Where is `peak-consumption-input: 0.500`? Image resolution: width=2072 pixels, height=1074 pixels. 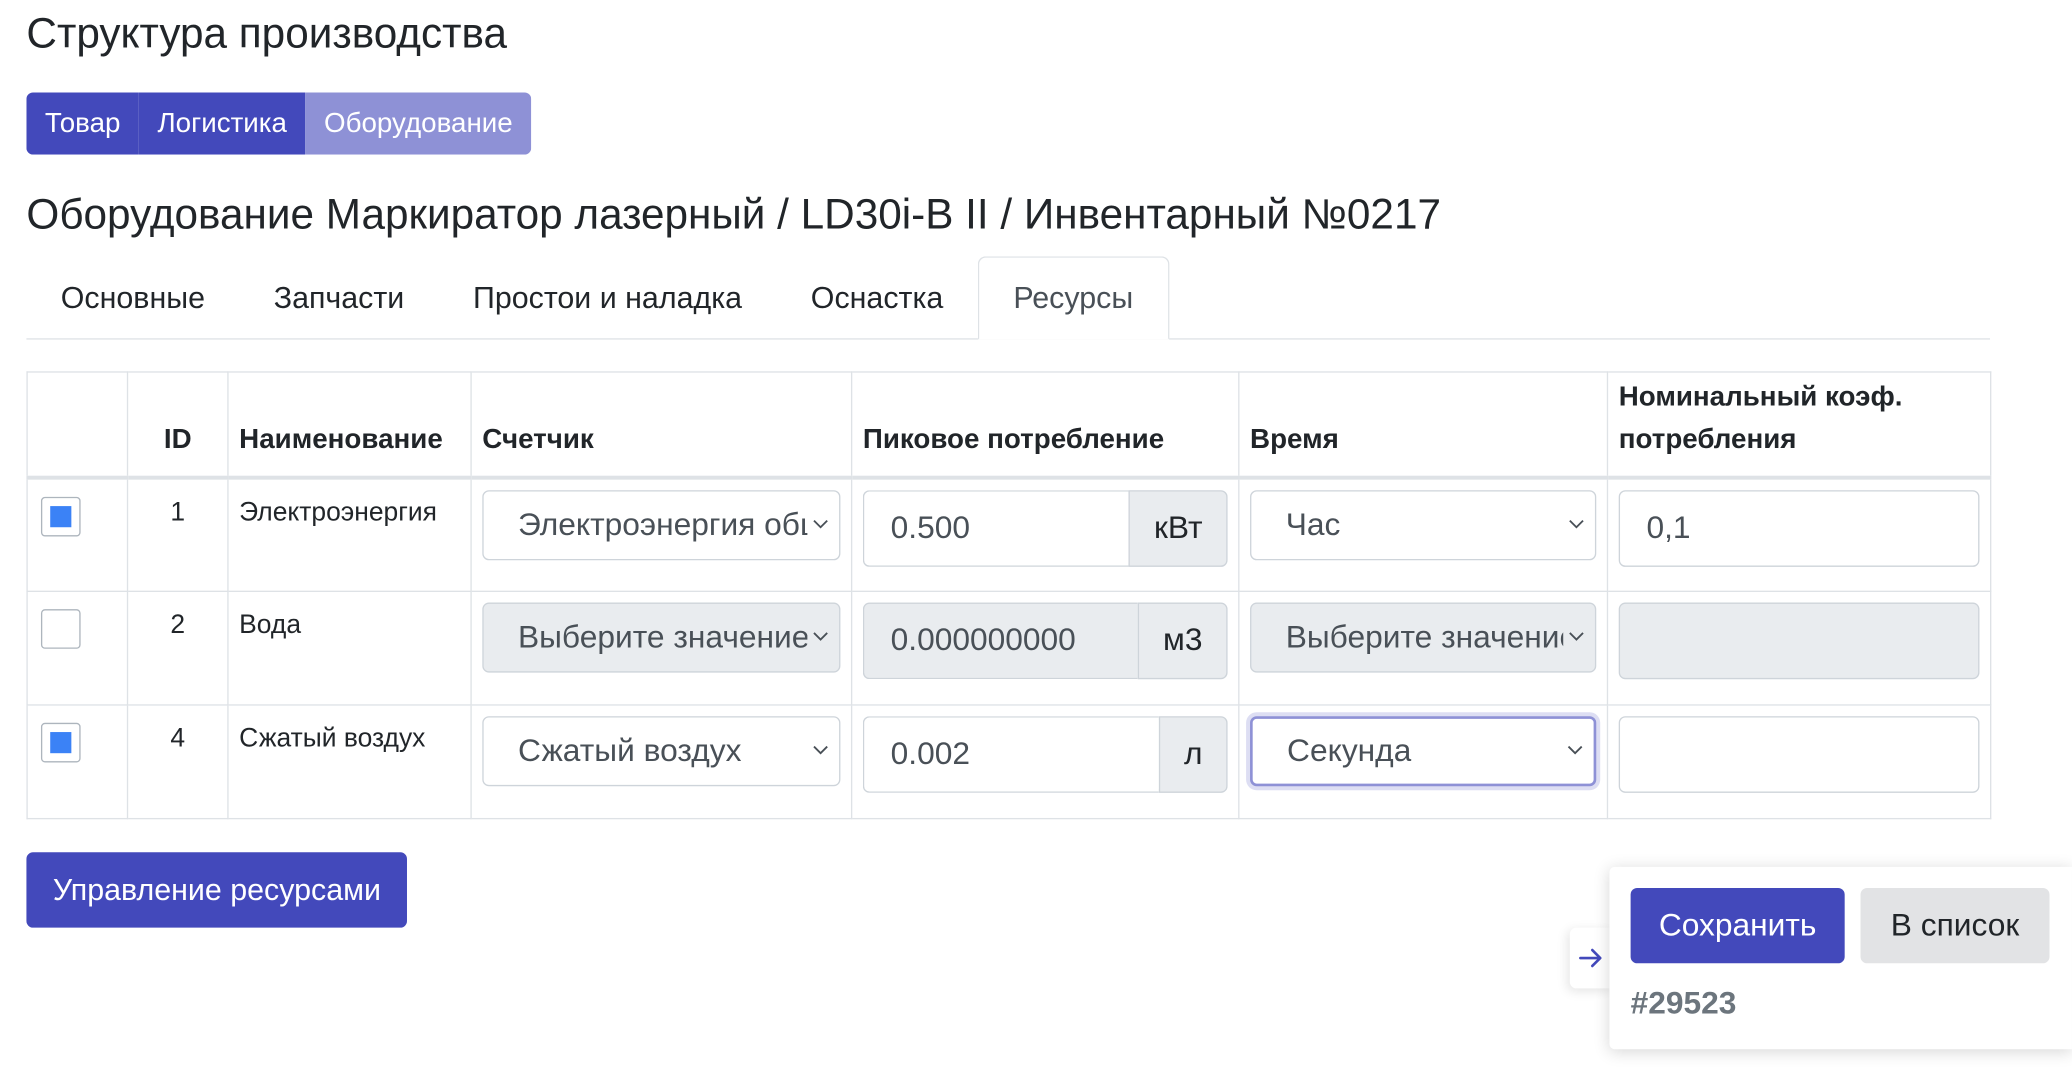
peak-consumption-input: 0.500 is located at coordinates (995, 528).